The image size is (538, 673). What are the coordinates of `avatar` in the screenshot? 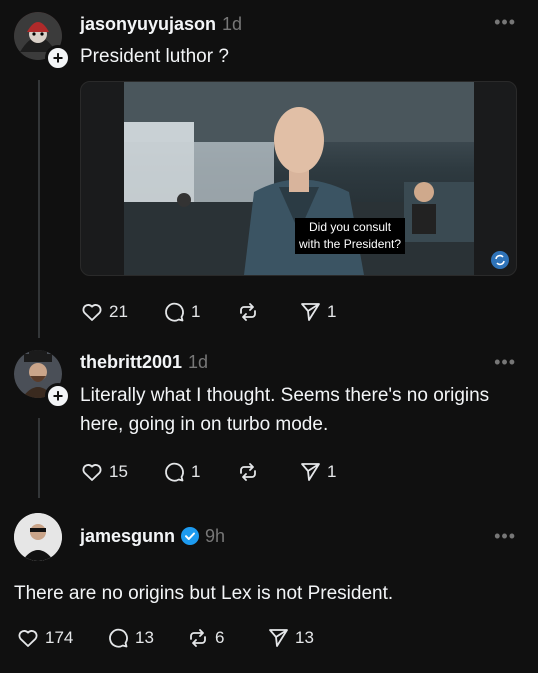 It's located at (38, 537).